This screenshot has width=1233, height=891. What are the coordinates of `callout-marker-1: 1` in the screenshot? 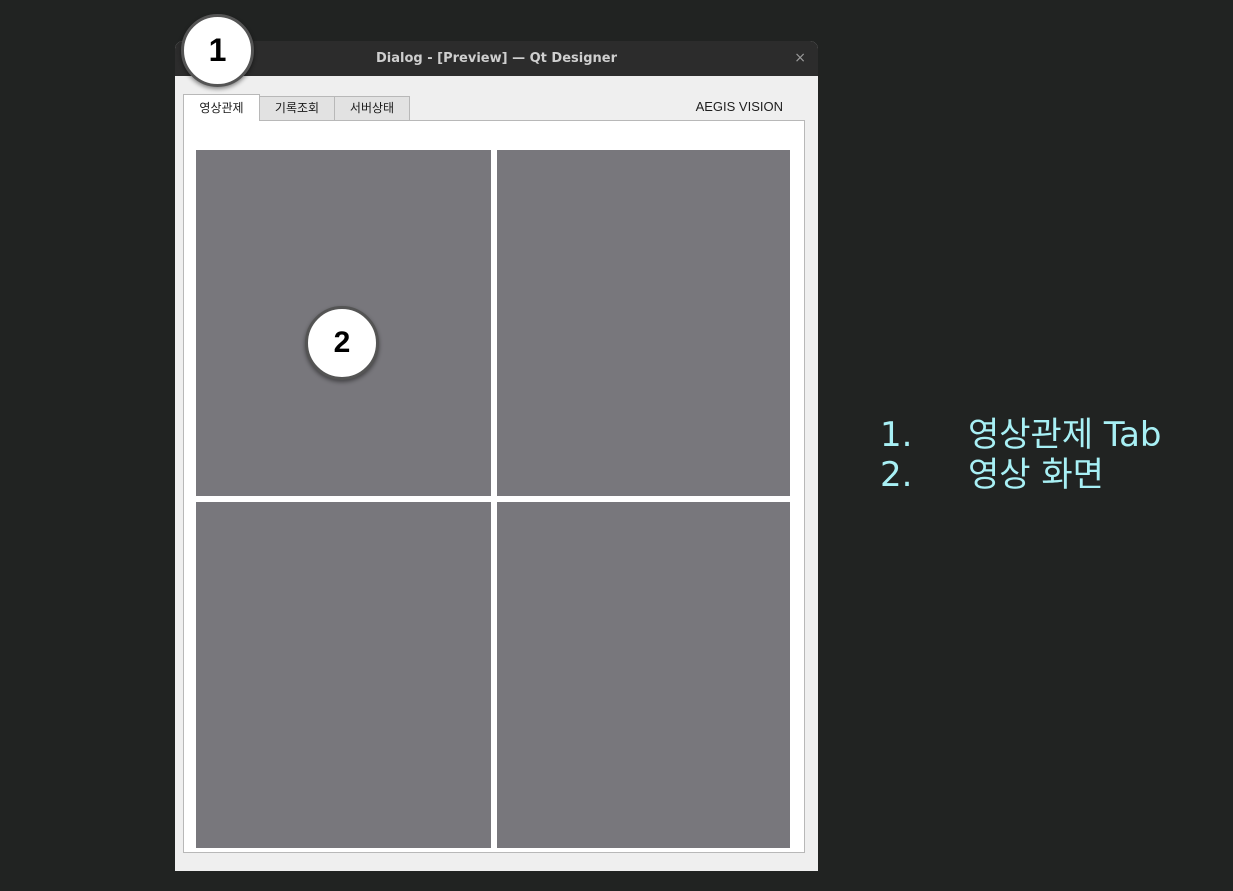 It's located at (217, 50).